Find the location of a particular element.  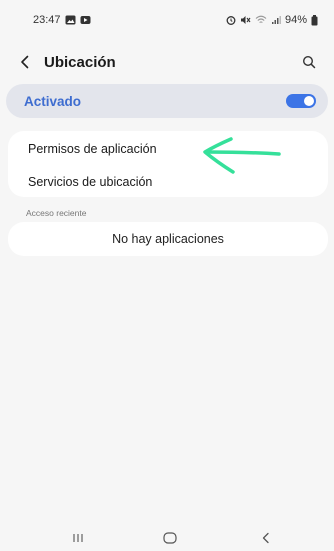

mute-icon is located at coordinates (245, 20).